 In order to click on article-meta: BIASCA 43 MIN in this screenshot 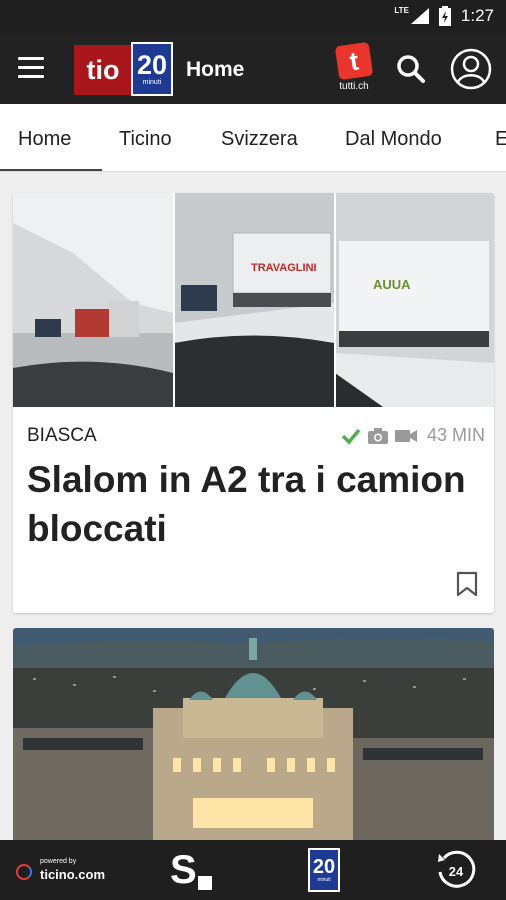, I will do `click(256, 436)`.